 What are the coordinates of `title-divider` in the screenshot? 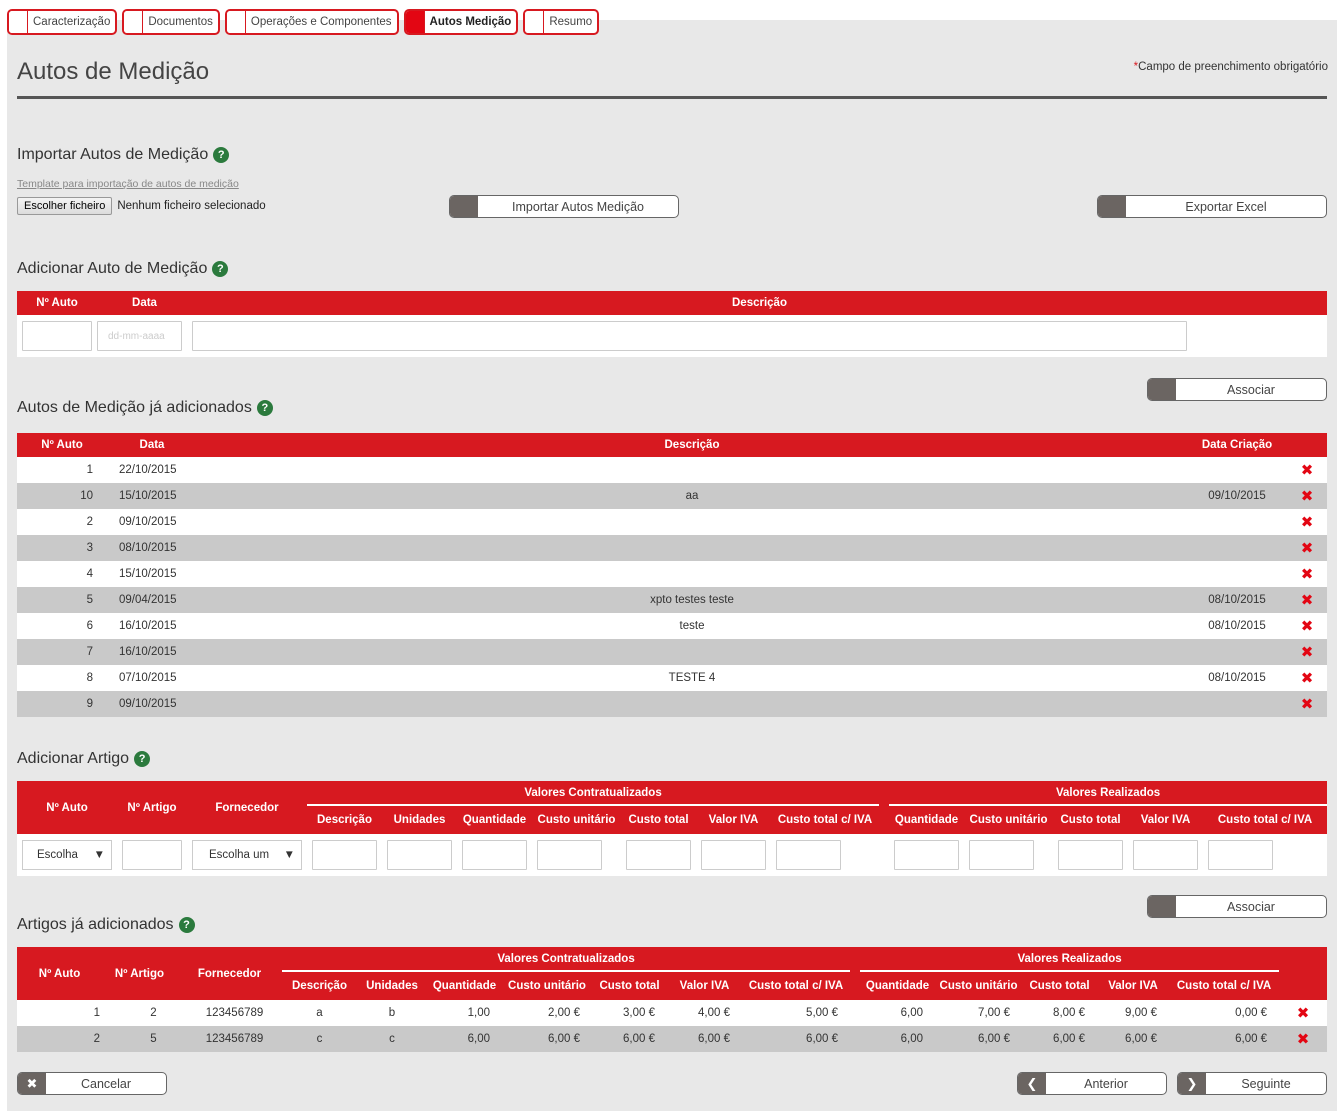 It's located at (672, 97).